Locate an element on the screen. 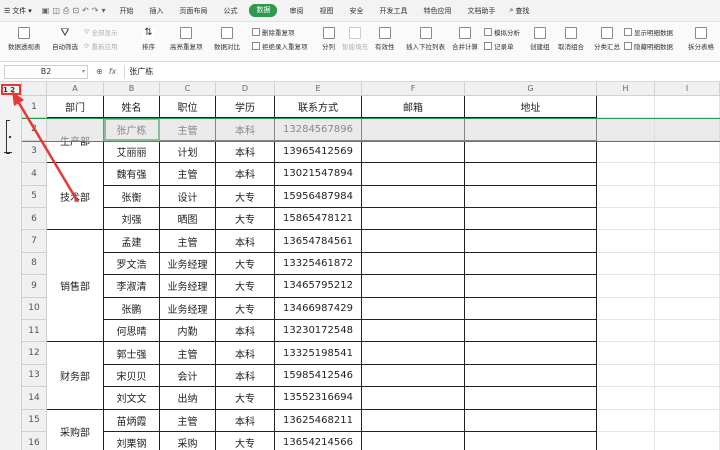  simulate-analysis-button: 模拟分析 is located at coordinates (502, 32).